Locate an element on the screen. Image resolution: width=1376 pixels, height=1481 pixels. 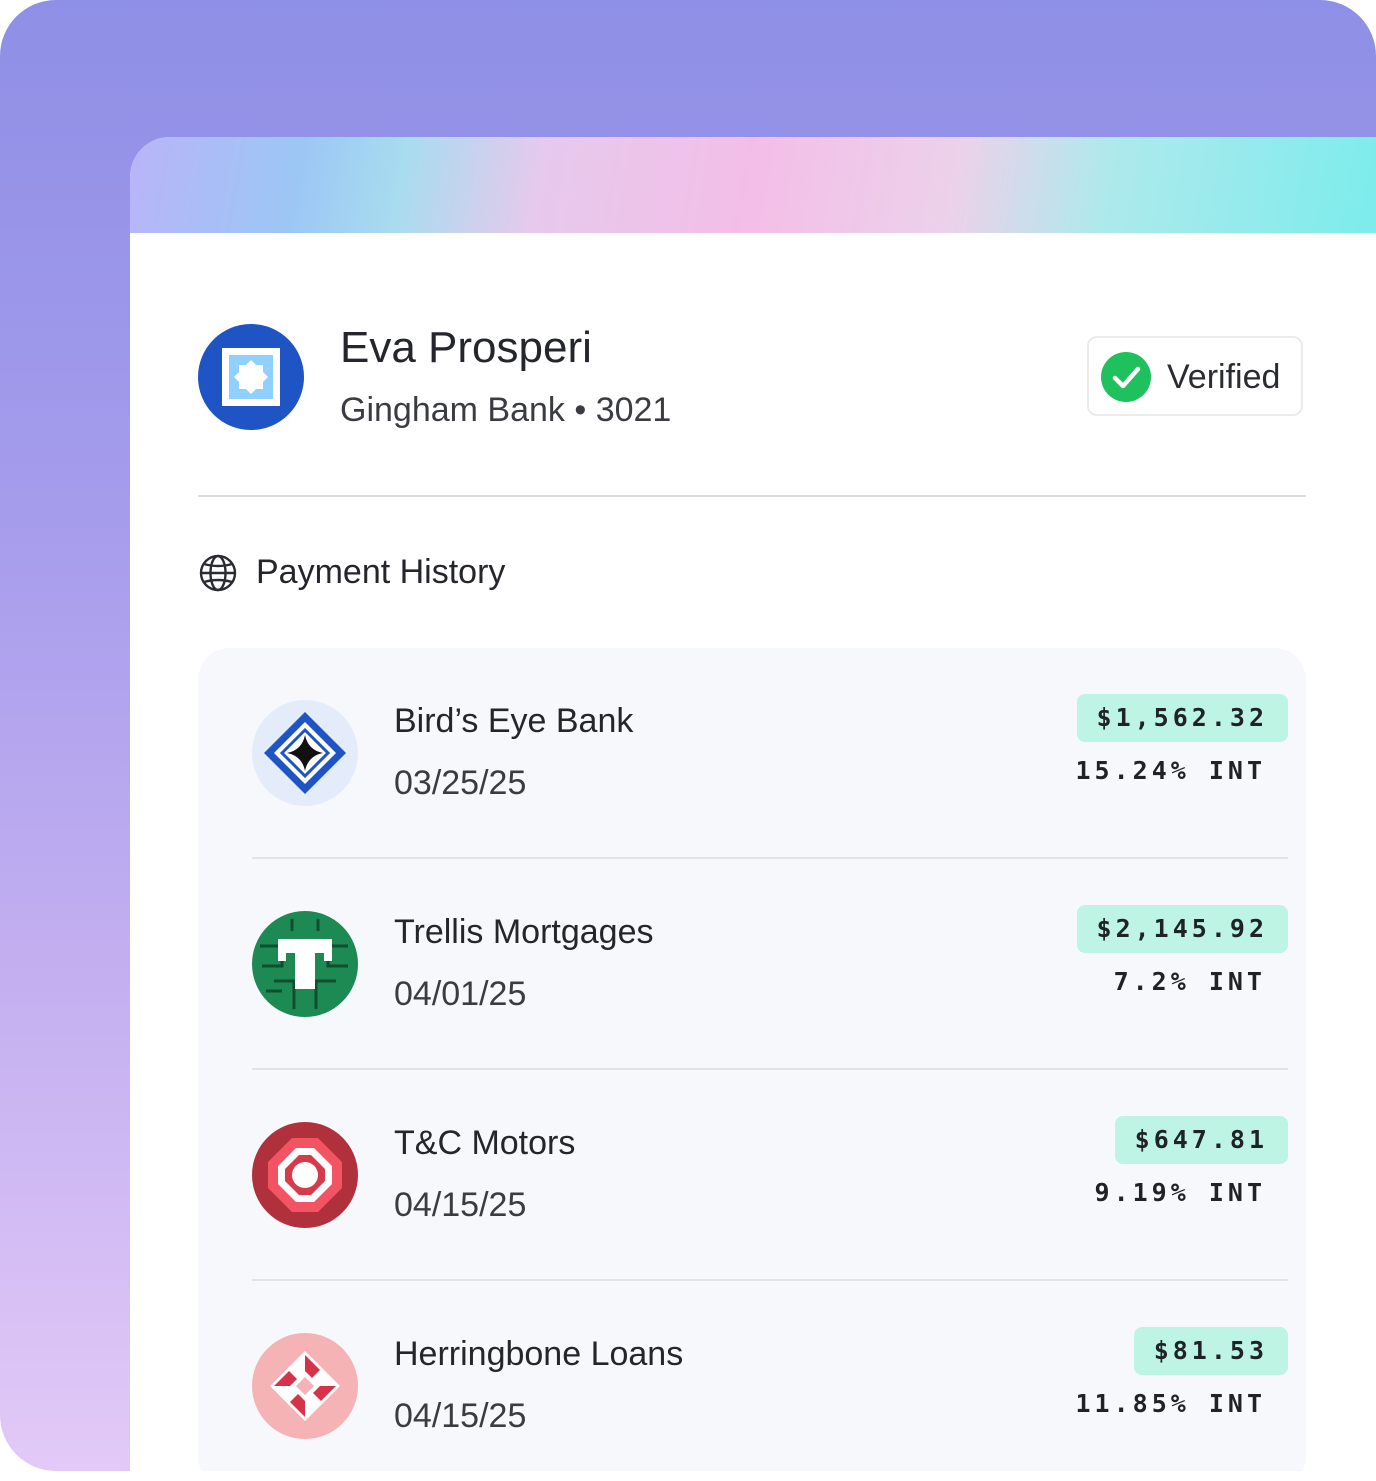
payment-date: 03/25/25 is located at coordinates (460, 783).